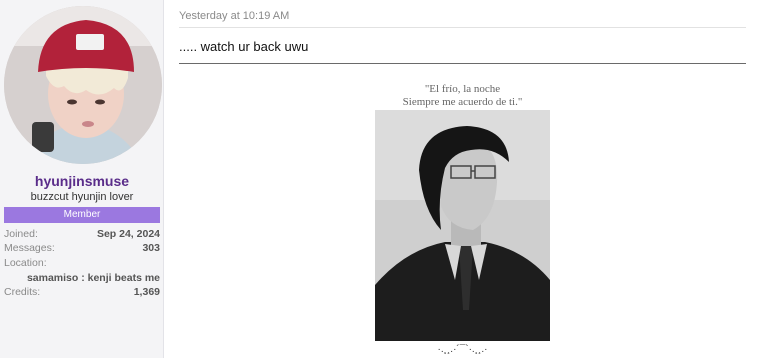 Image resolution: width=768 pixels, height=358 pixels. Describe the element at coordinates (25, 263) in the screenshot. I see `stat-location-label: Location:` at that location.